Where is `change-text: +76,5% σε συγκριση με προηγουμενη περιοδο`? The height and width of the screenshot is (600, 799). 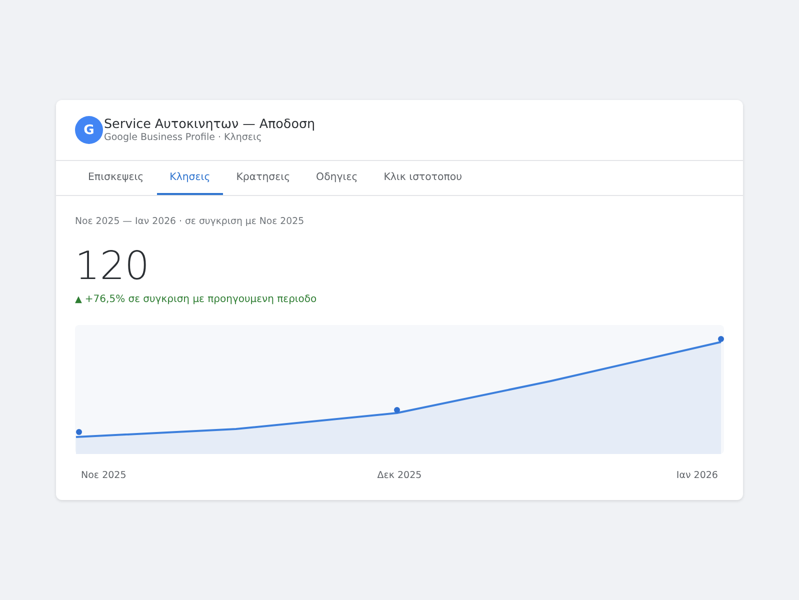
change-text: +76,5% σε συγκριση με προηγουμενη περιοδο is located at coordinates (200, 300).